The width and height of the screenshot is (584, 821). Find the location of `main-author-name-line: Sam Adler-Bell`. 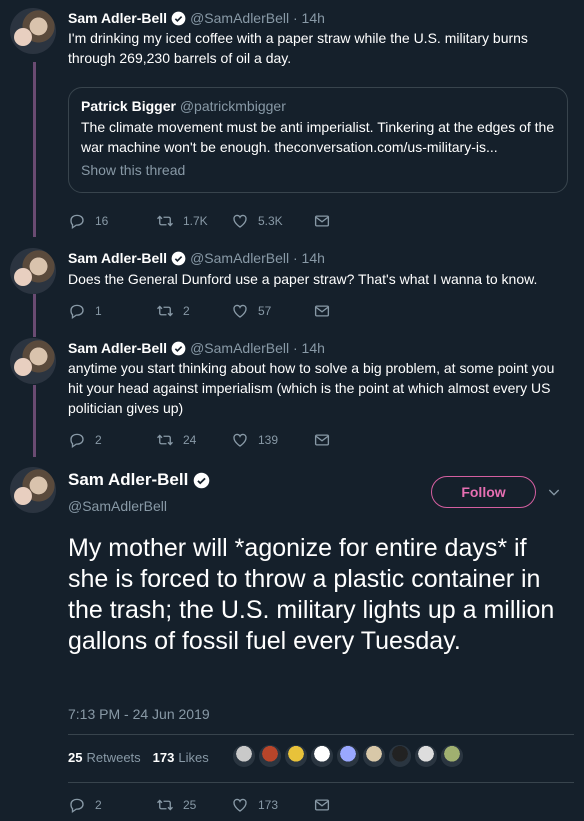

main-author-name-line: Sam Adler-Bell is located at coordinates (141, 480).